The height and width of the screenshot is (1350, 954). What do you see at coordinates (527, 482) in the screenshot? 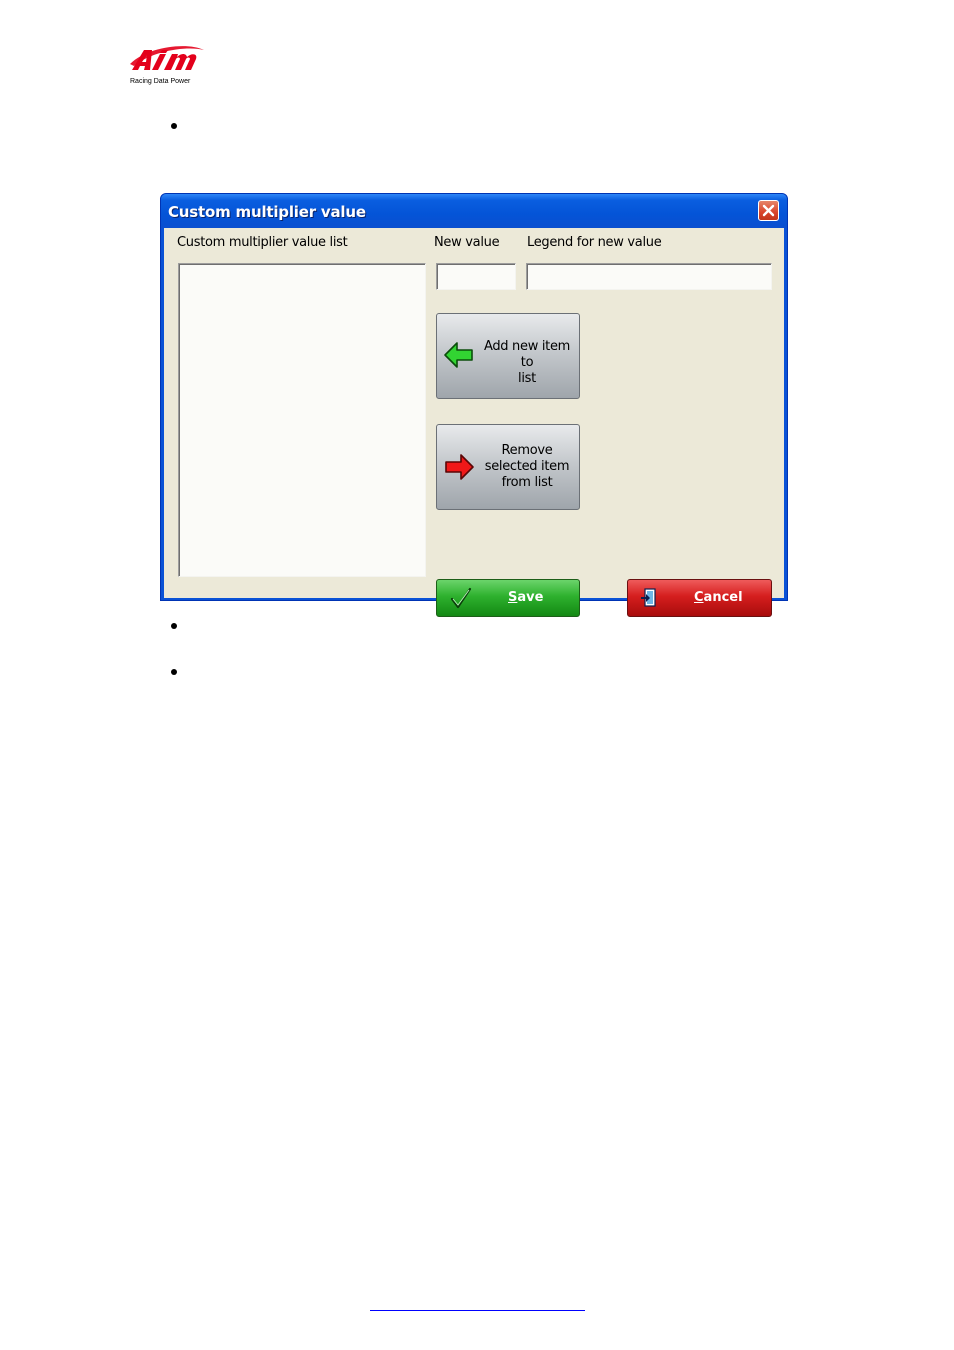
I see `remove-button-line-3: from list` at bounding box center [527, 482].